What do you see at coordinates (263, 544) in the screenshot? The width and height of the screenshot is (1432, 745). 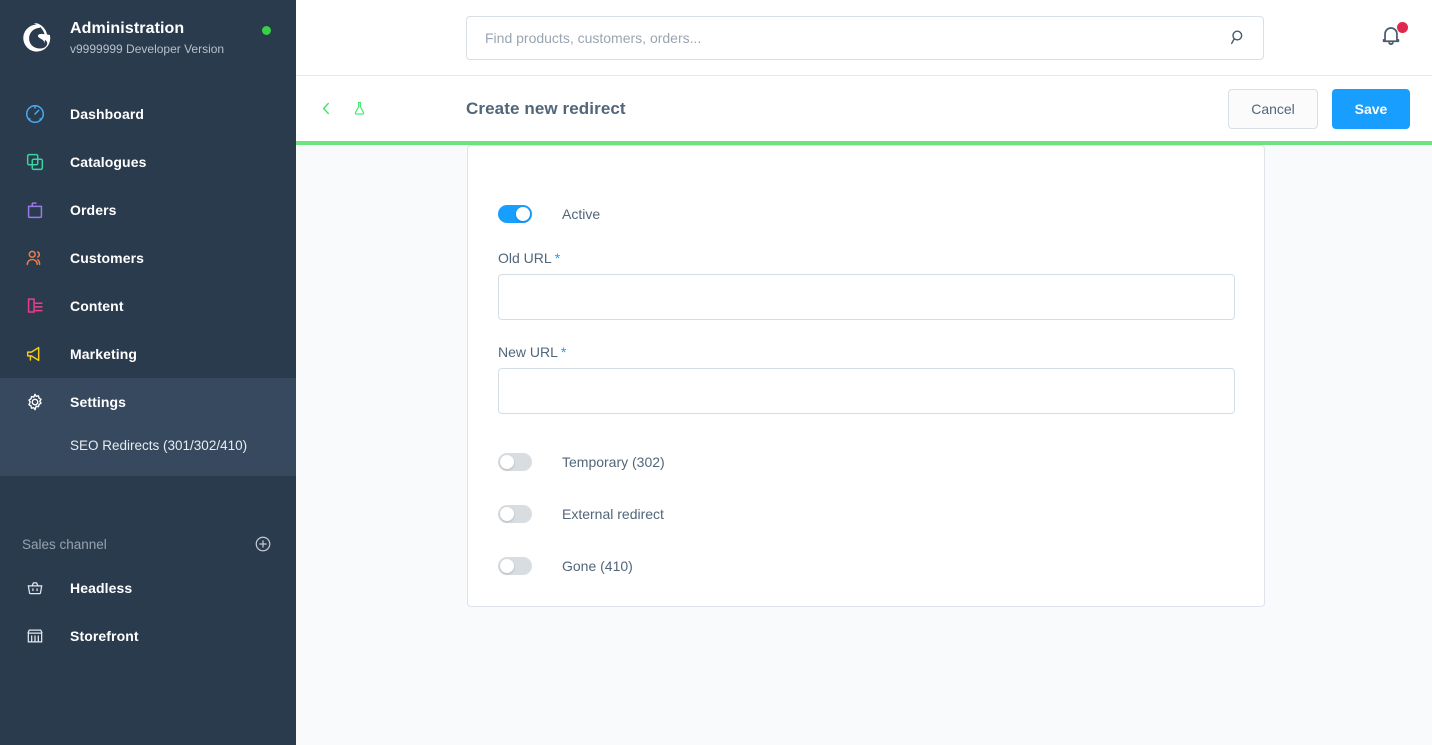 I see `plus-circle-icon` at bounding box center [263, 544].